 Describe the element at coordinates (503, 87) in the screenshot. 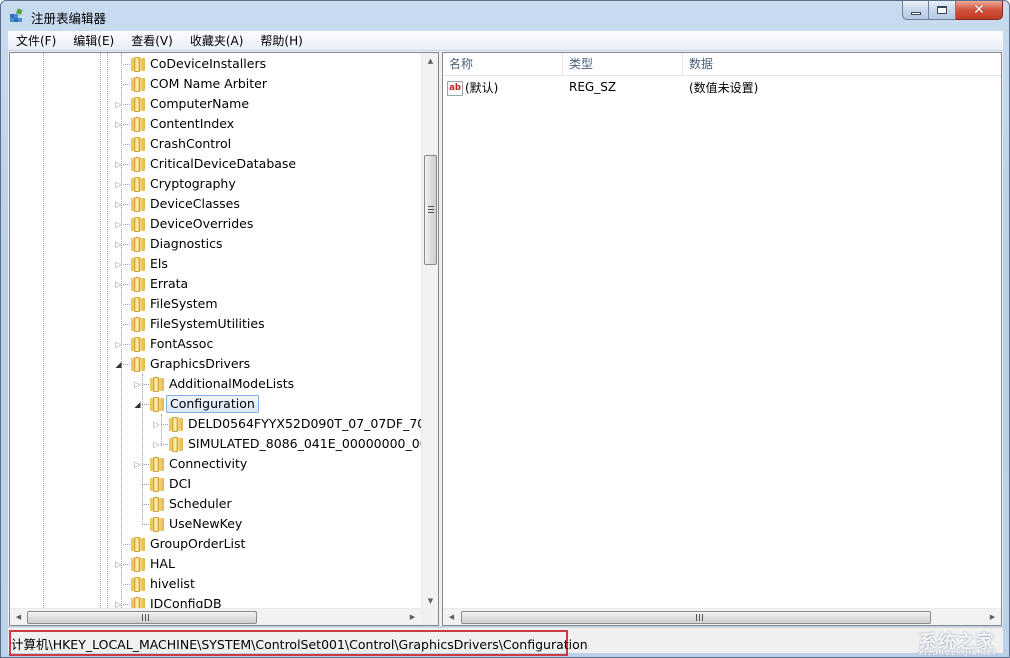

I see `value-name-cell: ab (默认)` at that location.